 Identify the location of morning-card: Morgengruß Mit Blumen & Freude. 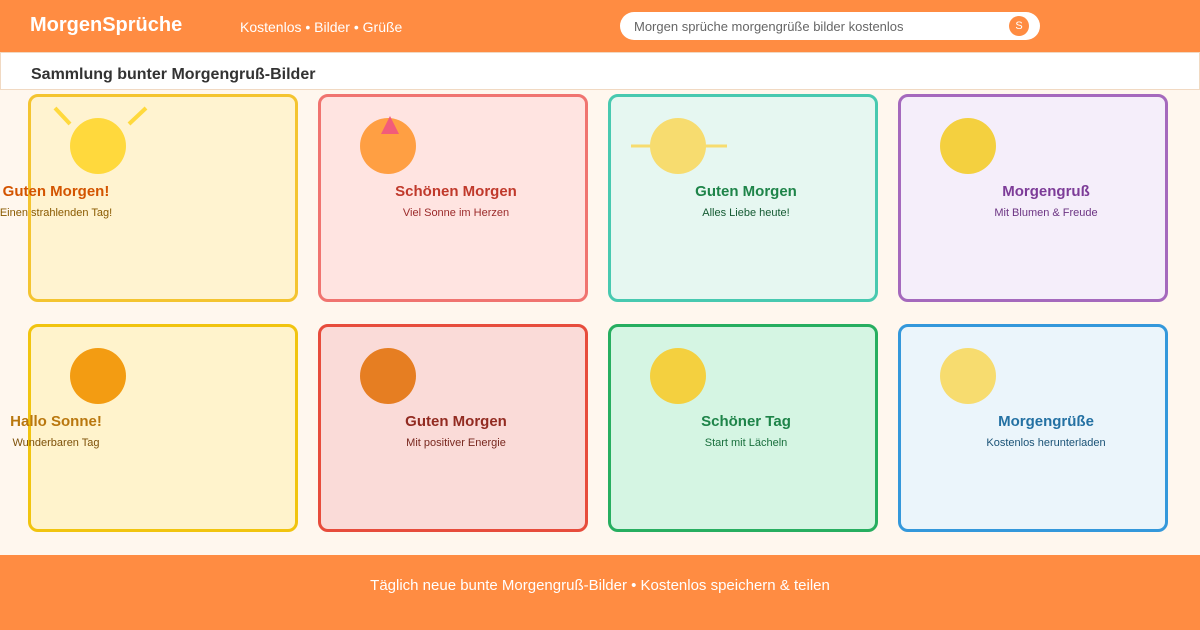
(1033, 198).